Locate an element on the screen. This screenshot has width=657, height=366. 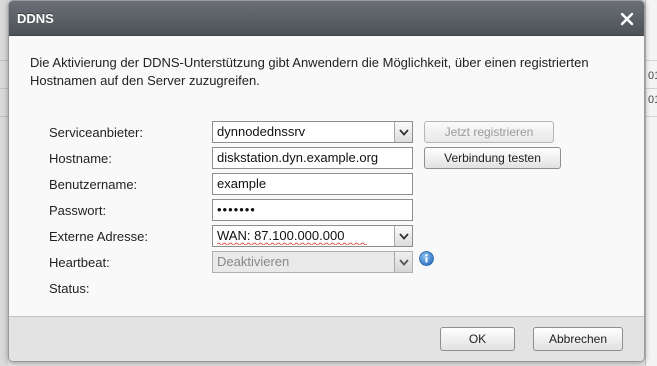
close-icon is located at coordinates (627, 19).